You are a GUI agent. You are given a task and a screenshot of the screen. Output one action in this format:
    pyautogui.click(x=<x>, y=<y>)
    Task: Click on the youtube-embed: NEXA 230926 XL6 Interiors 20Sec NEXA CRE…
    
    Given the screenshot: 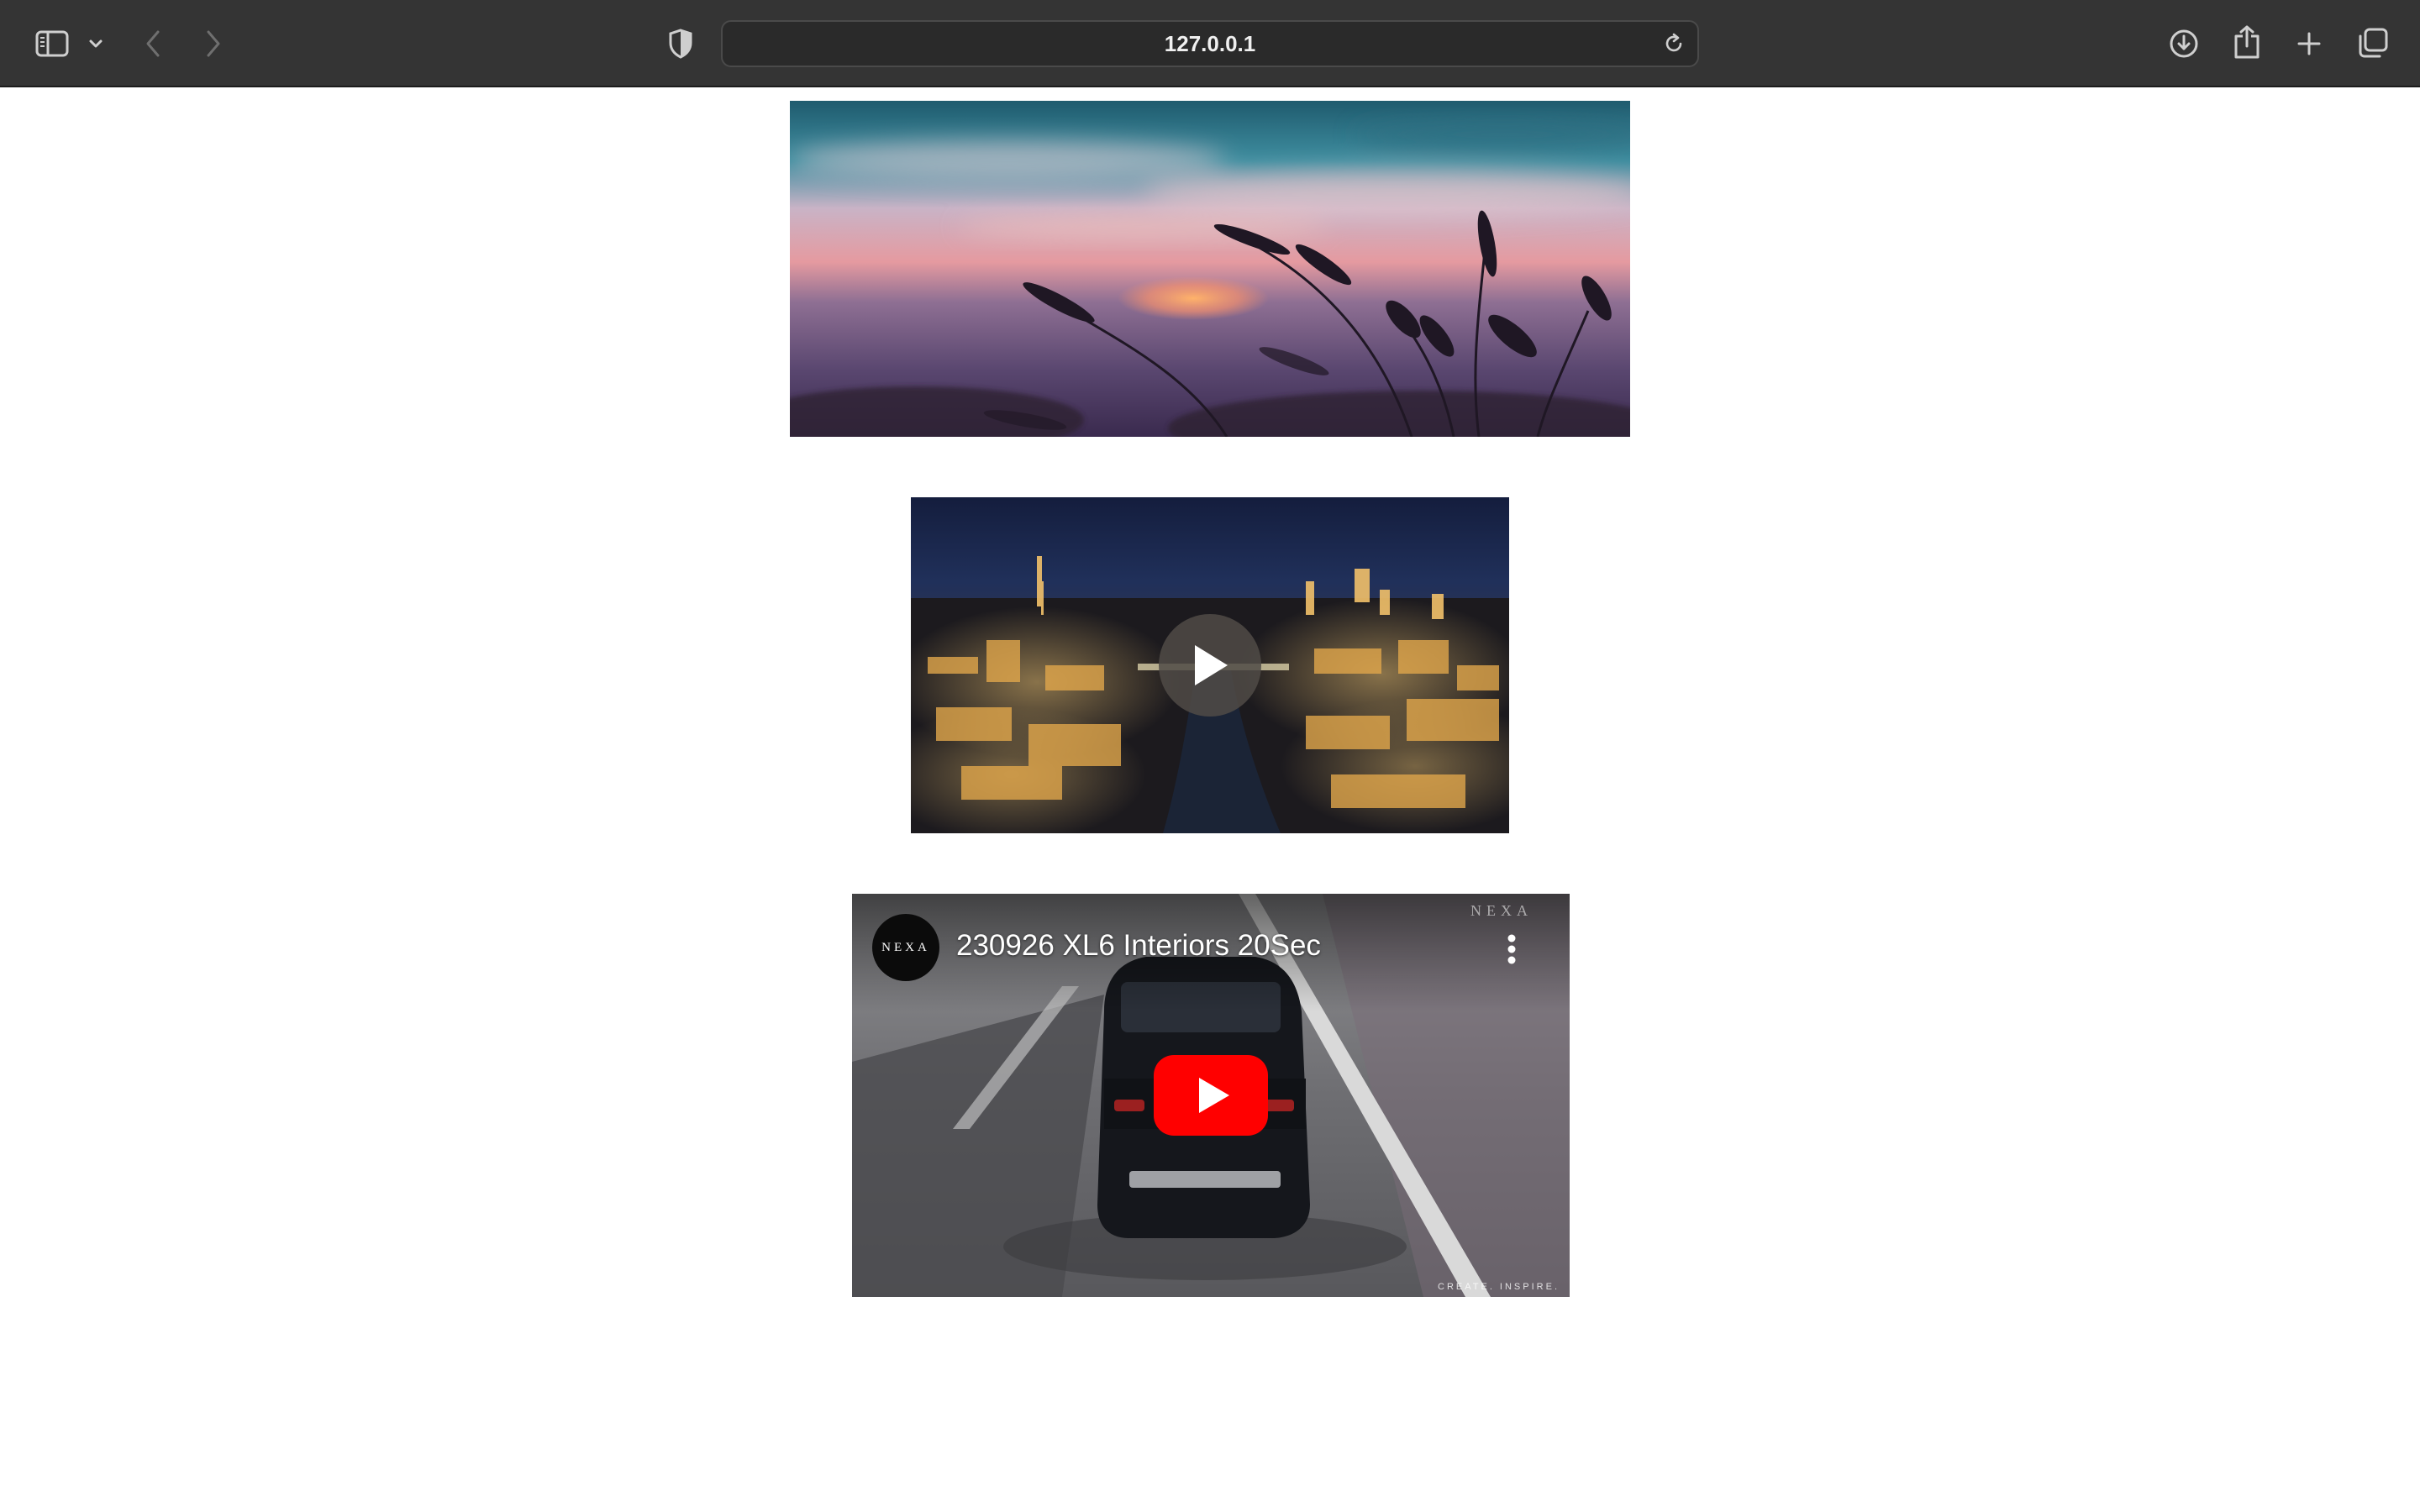 What is the action you would take?
    pyautogui.click(x=1211, y=1095)
    